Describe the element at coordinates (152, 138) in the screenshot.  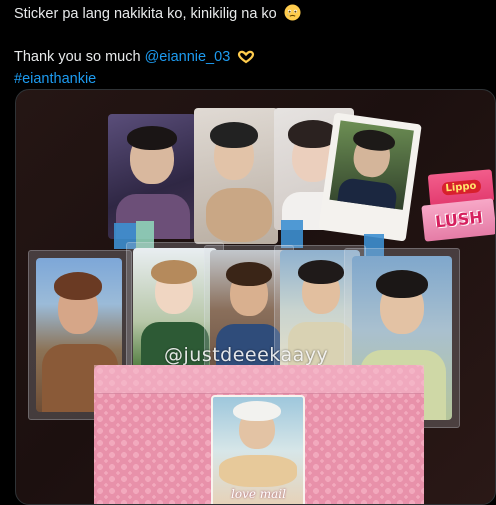
I see `photocard-1-hair` at that location.